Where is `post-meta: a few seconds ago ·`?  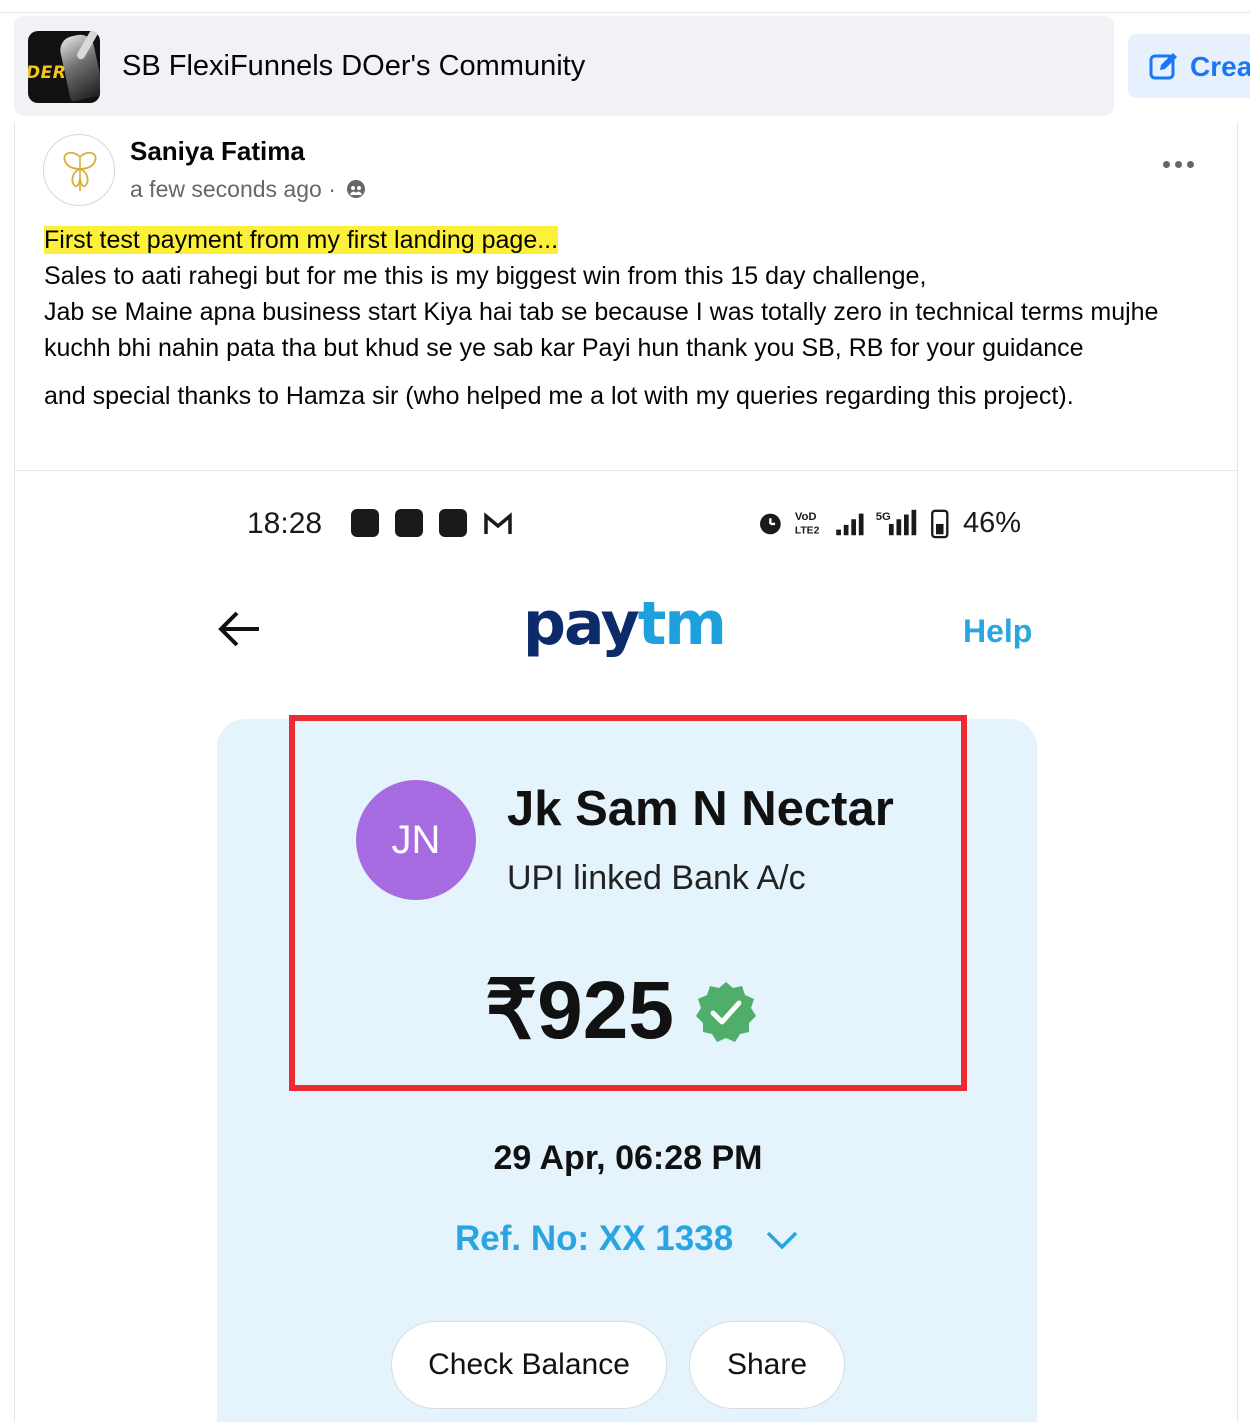 post-meta: a few seconds ago · is located at coordinates (248, 189).